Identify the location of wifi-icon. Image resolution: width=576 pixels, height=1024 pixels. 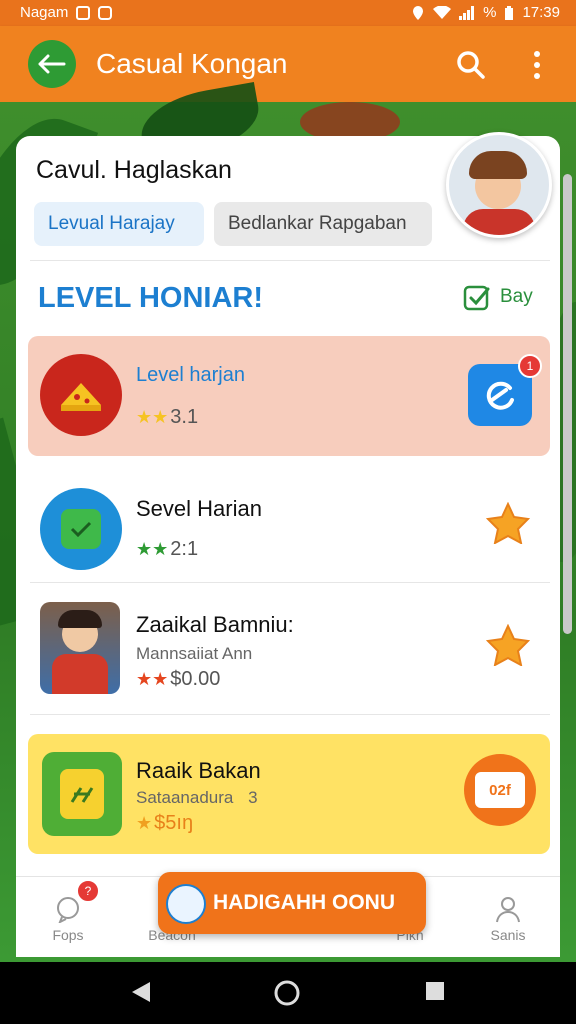
(442, 12).